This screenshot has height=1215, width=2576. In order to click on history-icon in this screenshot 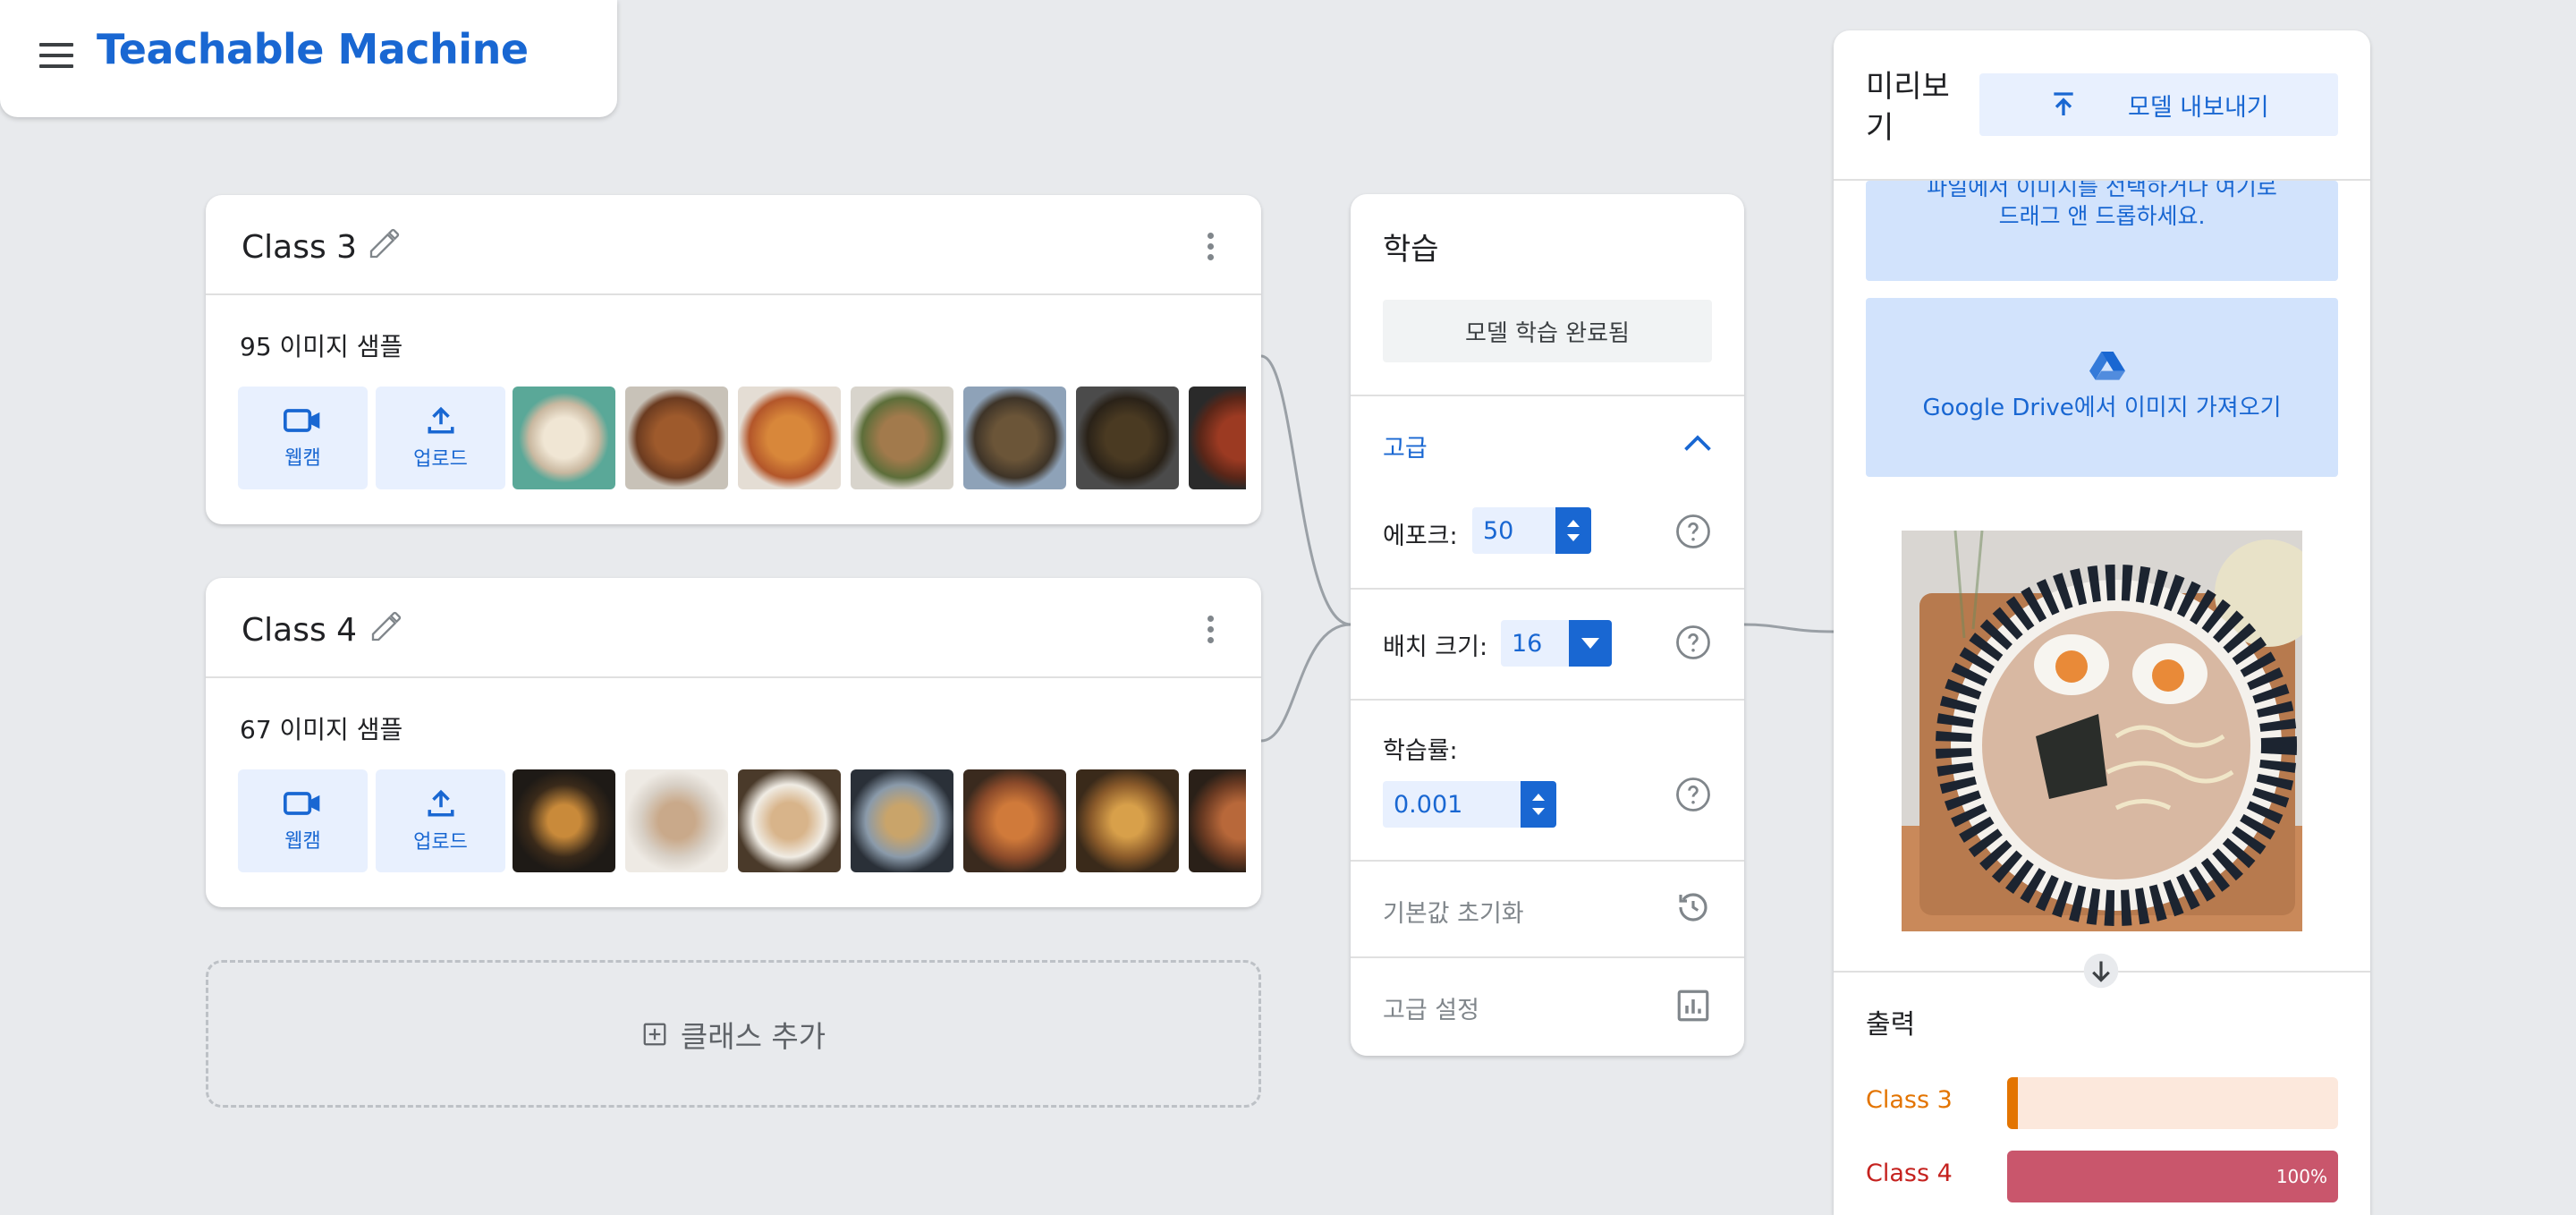, I will do `click(1693, 907)`.